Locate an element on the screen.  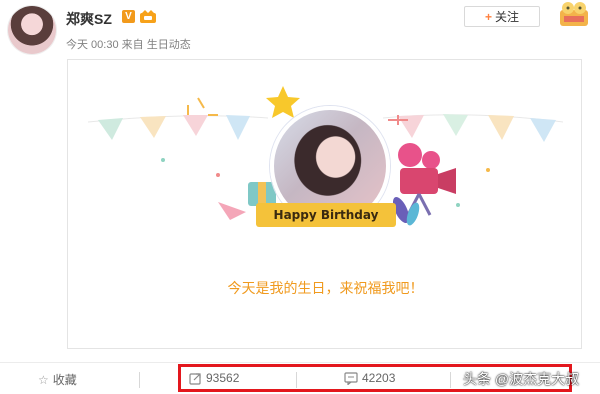
verified-badge-icon: V is located at coordinates (128, 16).